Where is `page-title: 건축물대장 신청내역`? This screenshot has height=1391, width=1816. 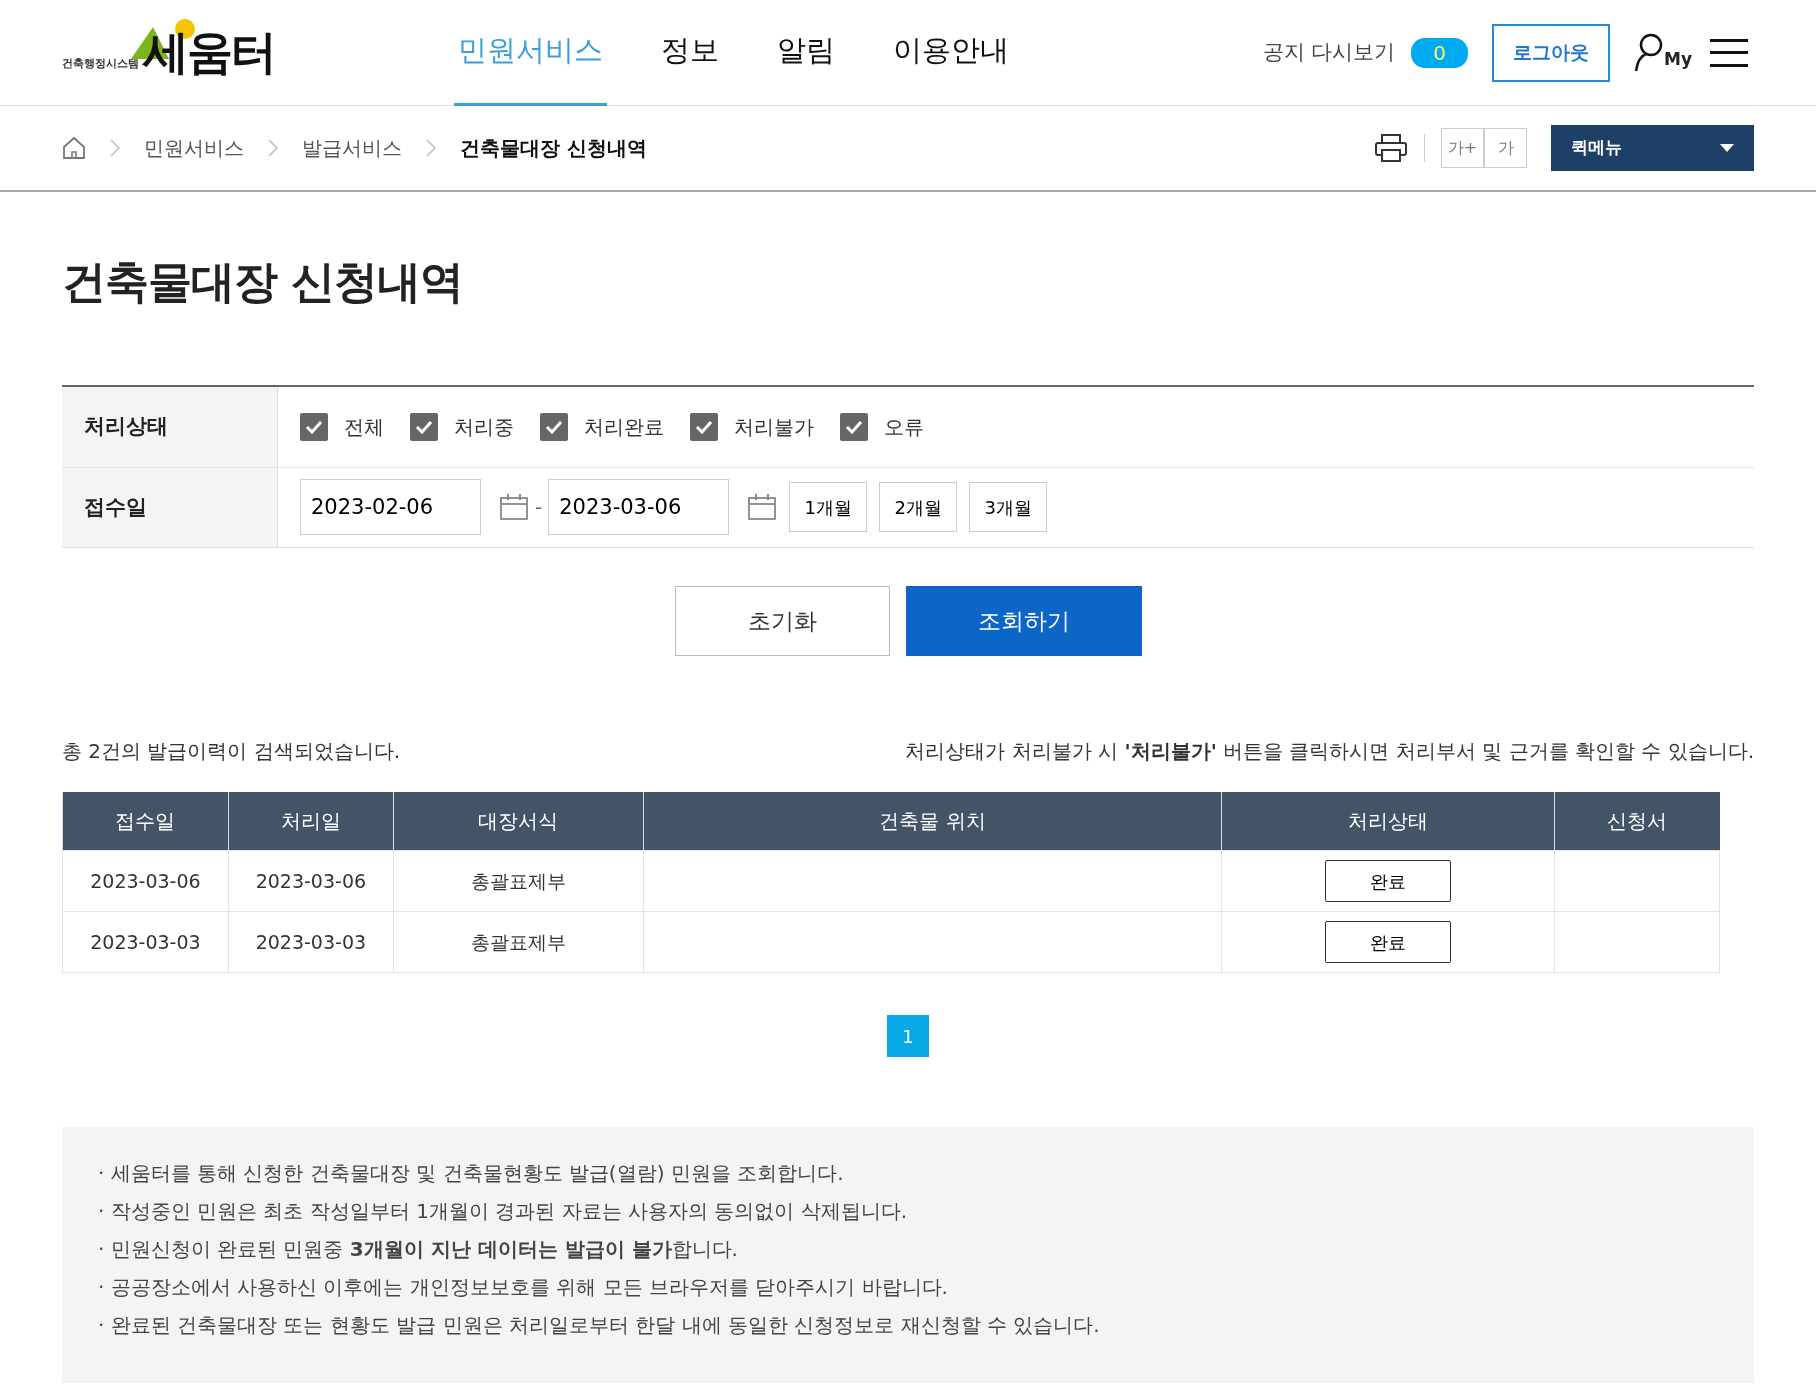
page-title: 건축물대장 신청내역 is located at coordinates (263, 282).